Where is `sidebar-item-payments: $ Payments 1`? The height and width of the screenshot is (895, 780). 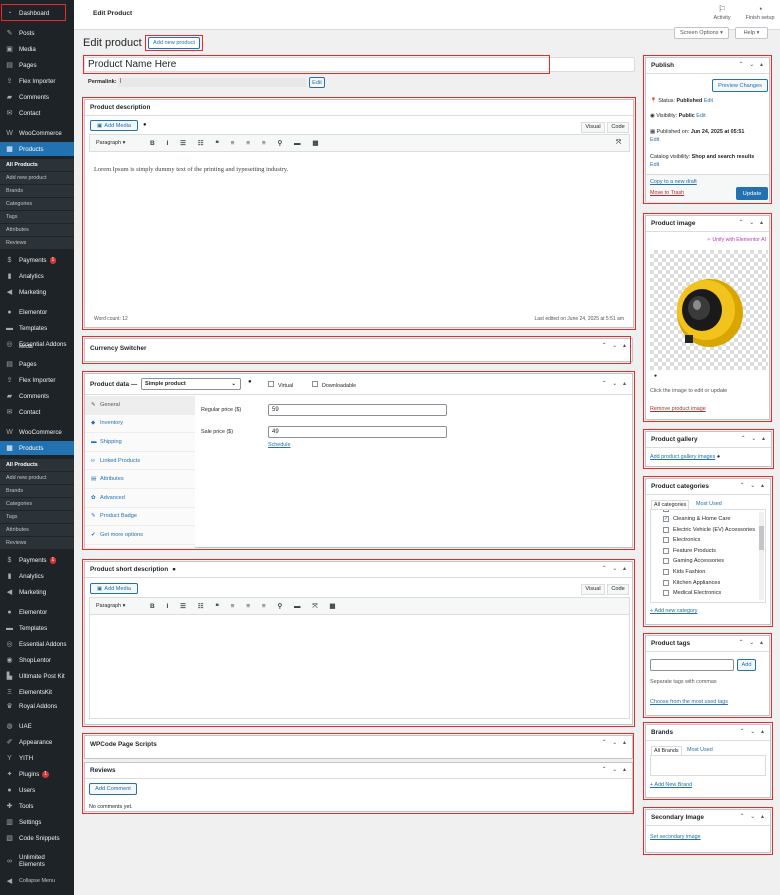
sidebar-item-payments: $ Payments 1 is located at coordinates (37, 260).